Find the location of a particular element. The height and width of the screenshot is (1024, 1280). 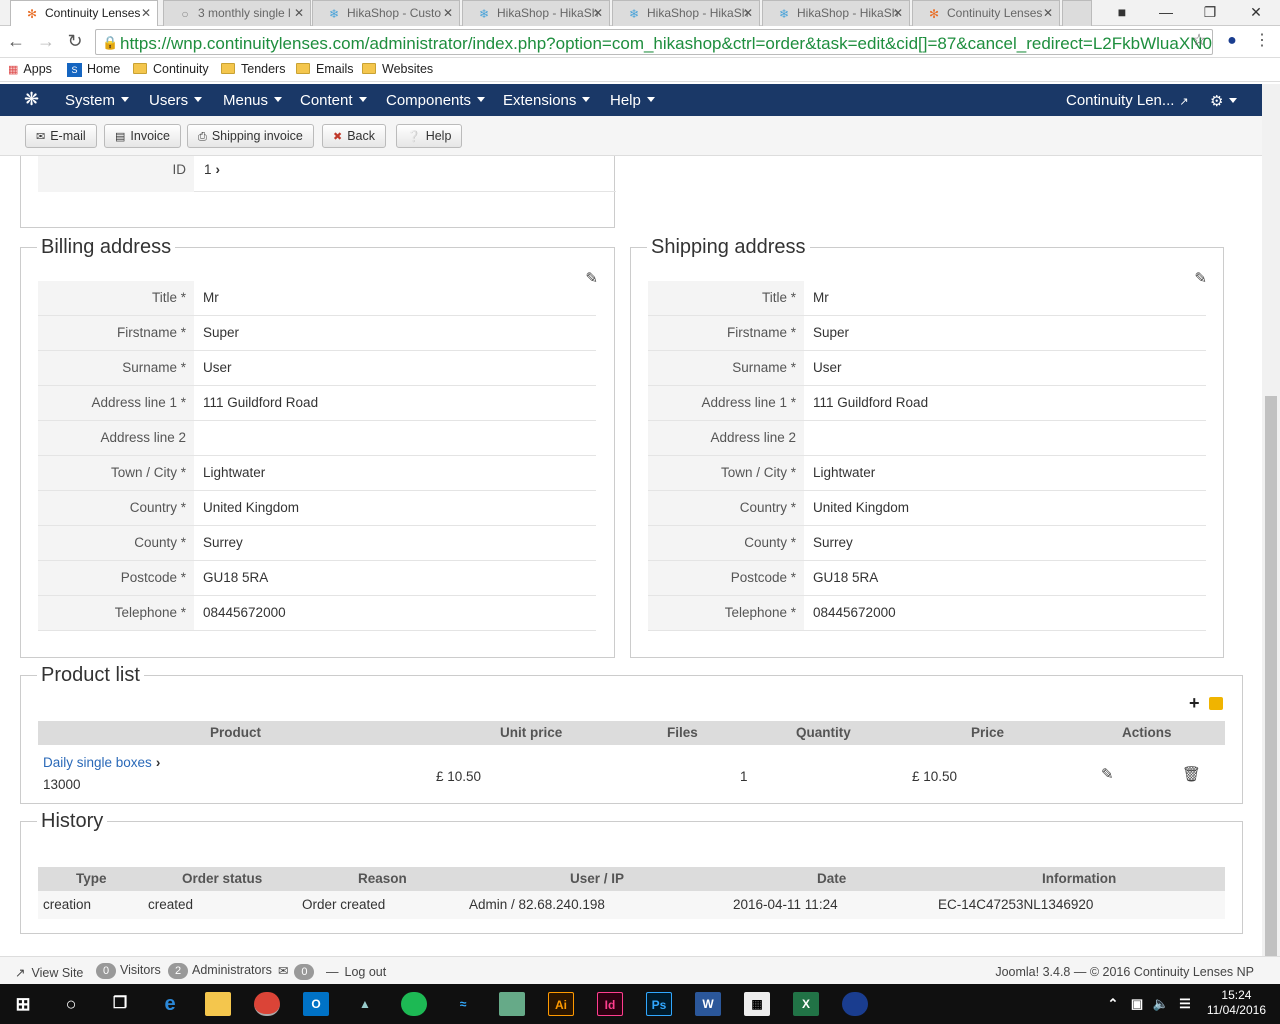

close-window-icon: ✕ is located at coordinates (1256, 13).